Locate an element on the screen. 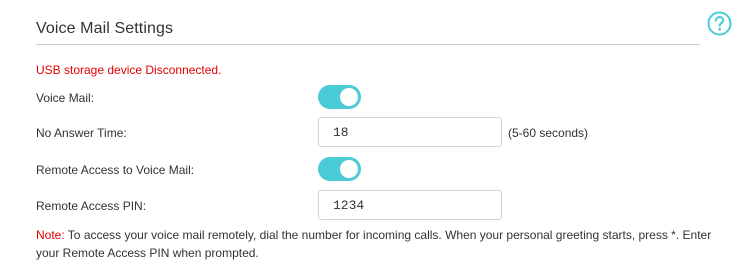  remote-access-toggle is located at coordinates (339, 169).